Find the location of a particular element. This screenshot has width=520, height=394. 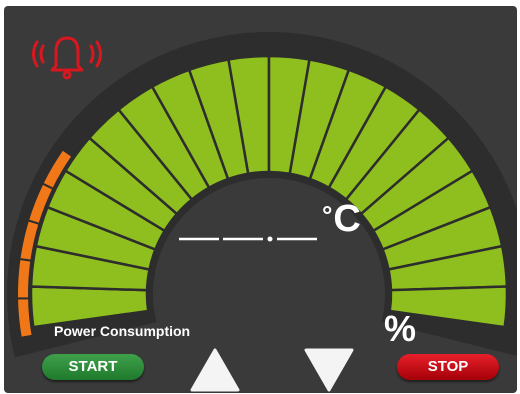

degree-symbol: ° is located at coordinates (328, 215).